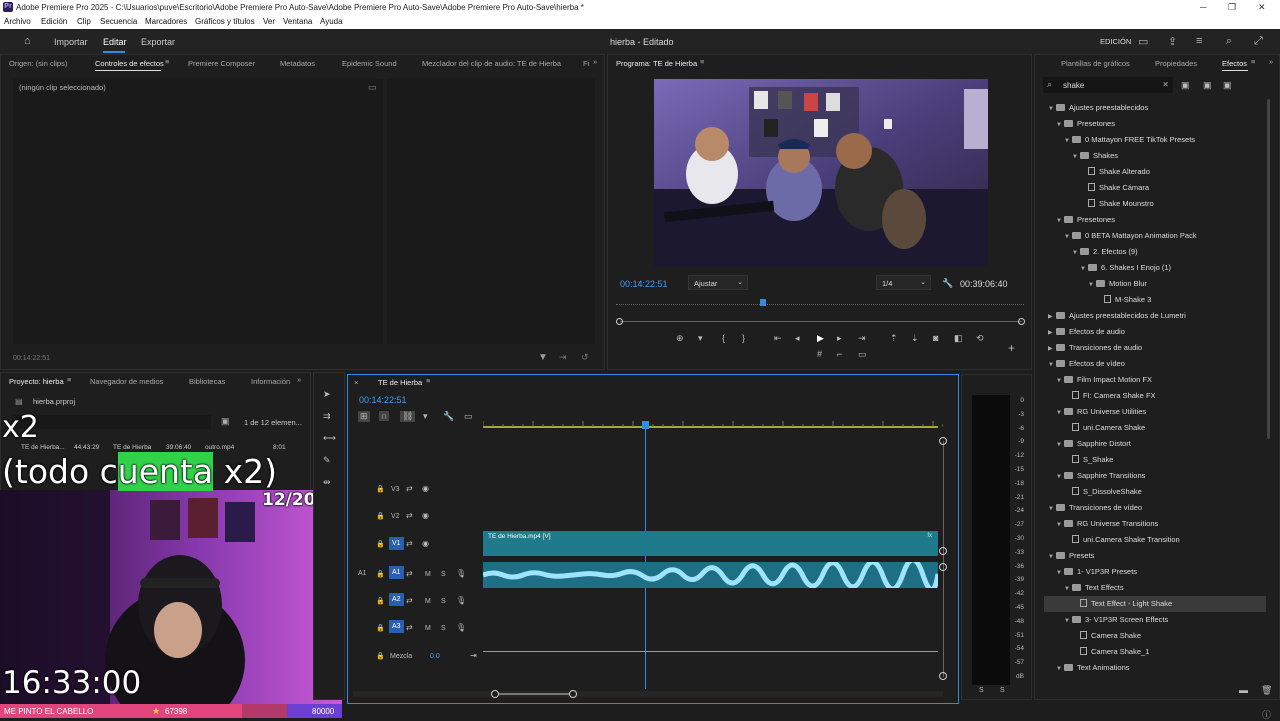 This screenshot has width=1280, height=721. I want to click on menu-icon: ≡, so click(1199, 41).